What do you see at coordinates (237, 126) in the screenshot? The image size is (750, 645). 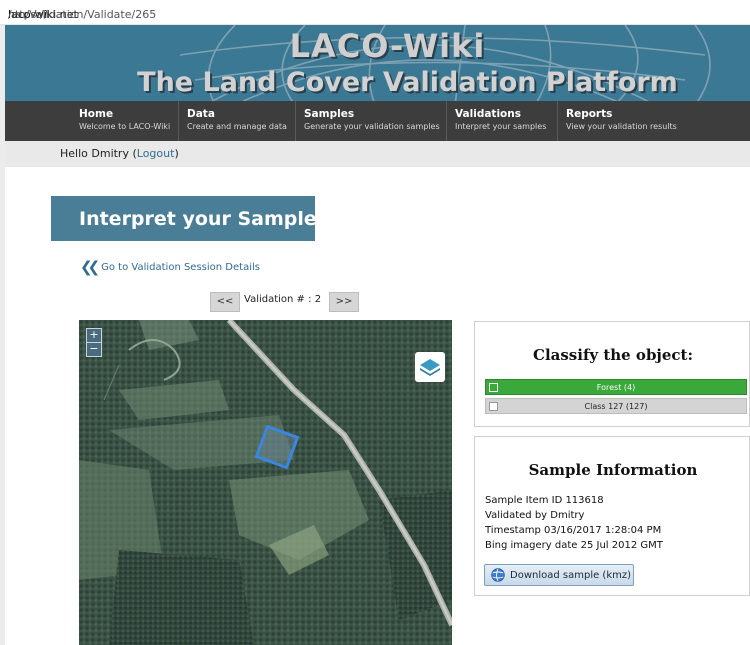 I see `nav-item-subtitle: Create and manage data` at bounding box center [237, 126].